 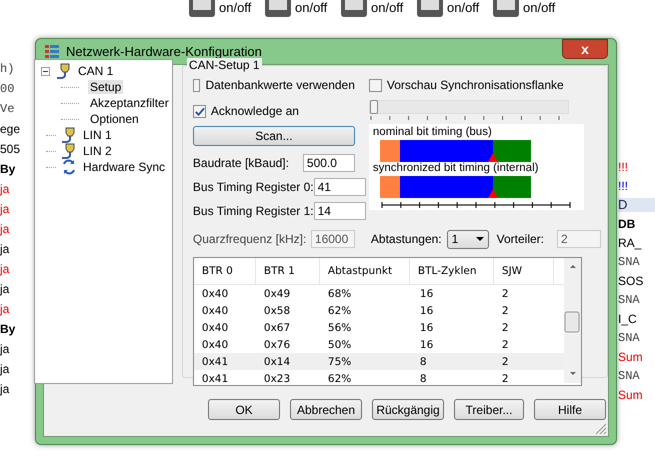 What do you see at coordinates (11, 149) in the screenshot?
I see `background-text: 505` at bounding box center [11, 149].